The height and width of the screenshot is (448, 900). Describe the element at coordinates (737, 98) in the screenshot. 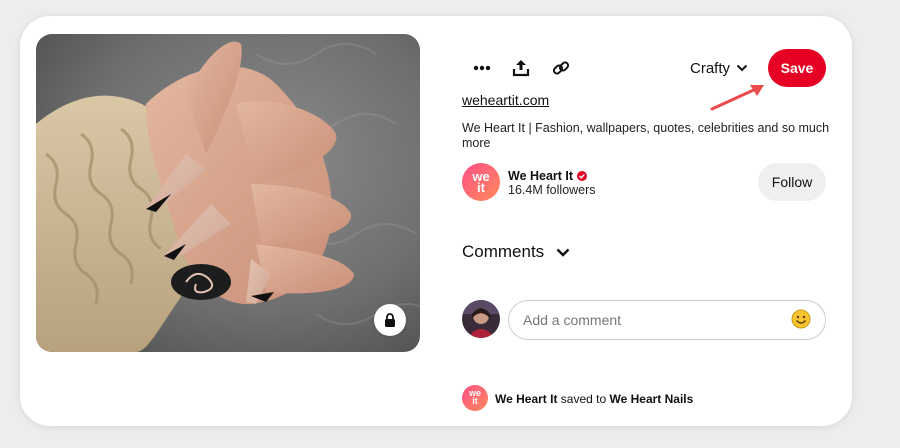

I see `annotation-arrow` at that location.